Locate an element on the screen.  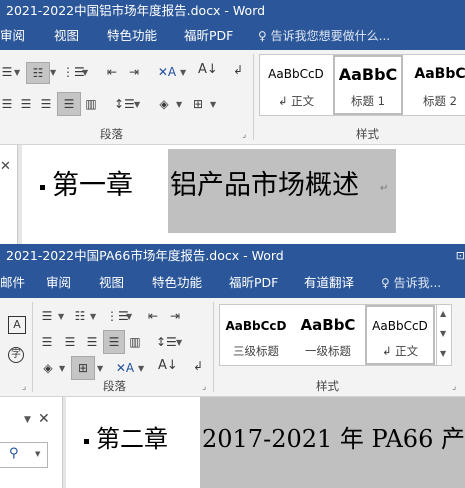
search-icon: ⚲ is located at coordinates (14, 453).